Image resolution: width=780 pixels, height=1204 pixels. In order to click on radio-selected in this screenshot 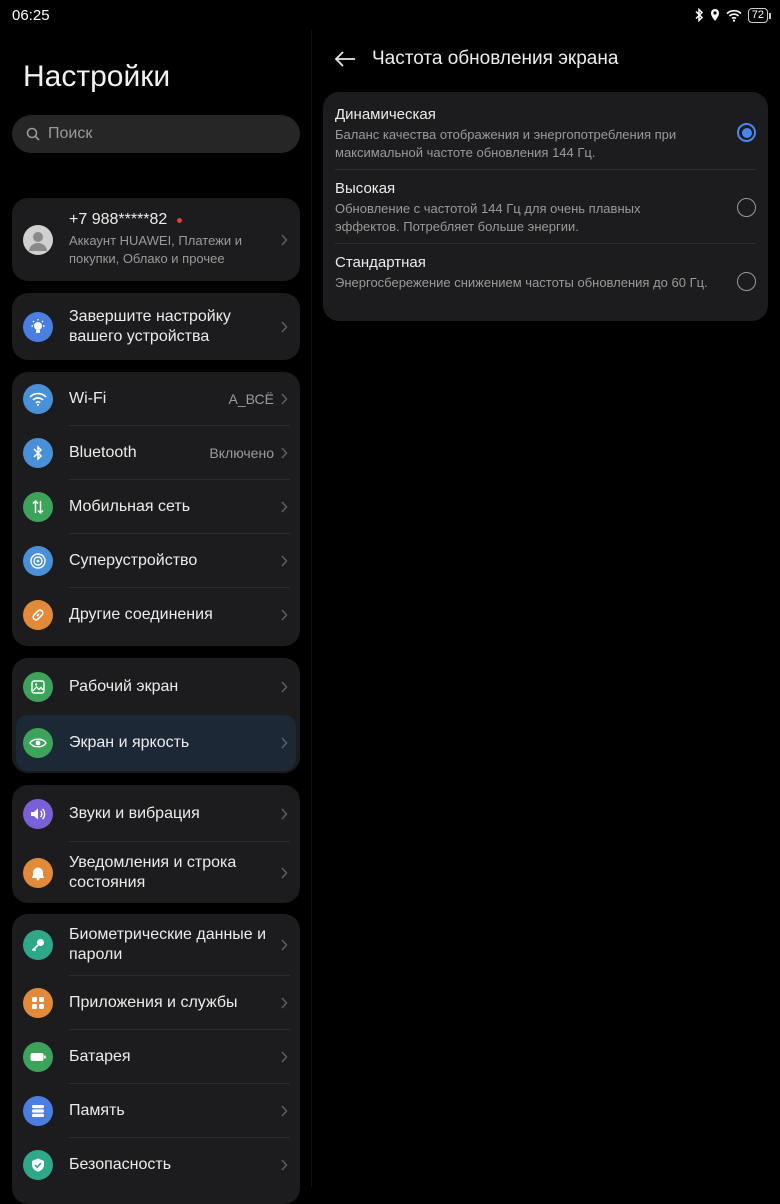, I will do `click(746, 132)`.